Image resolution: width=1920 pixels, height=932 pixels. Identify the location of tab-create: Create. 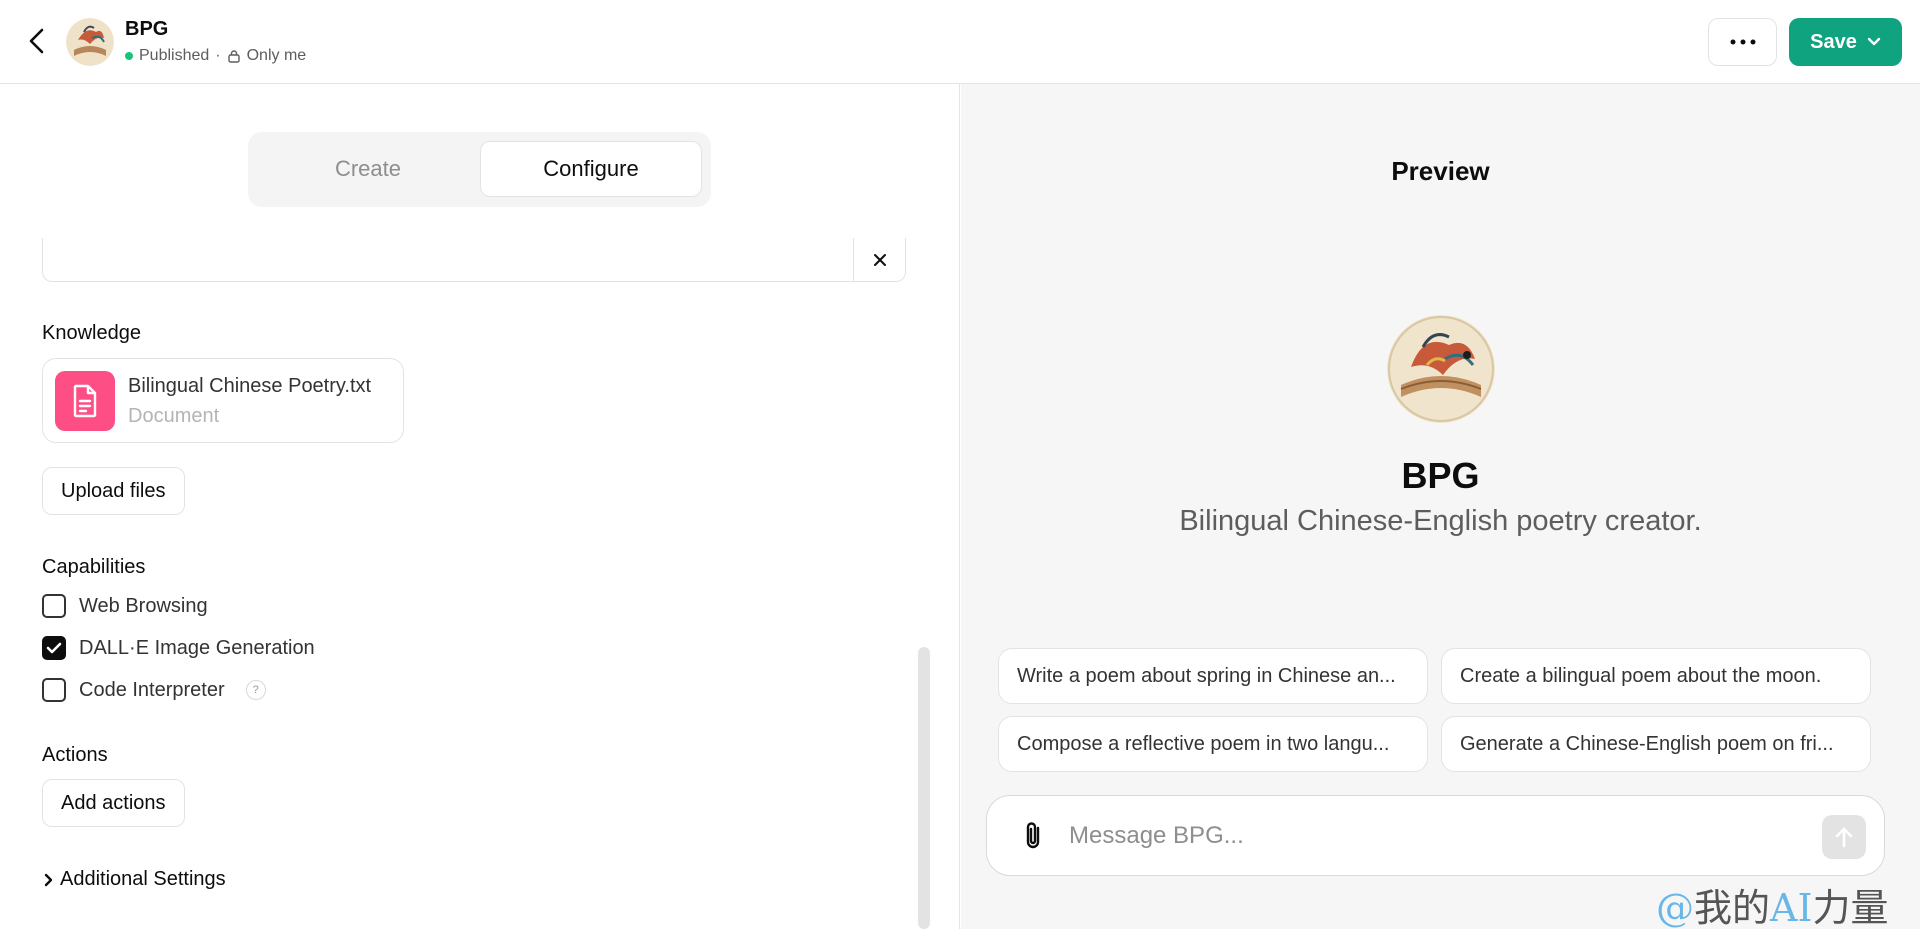
(368, 169).